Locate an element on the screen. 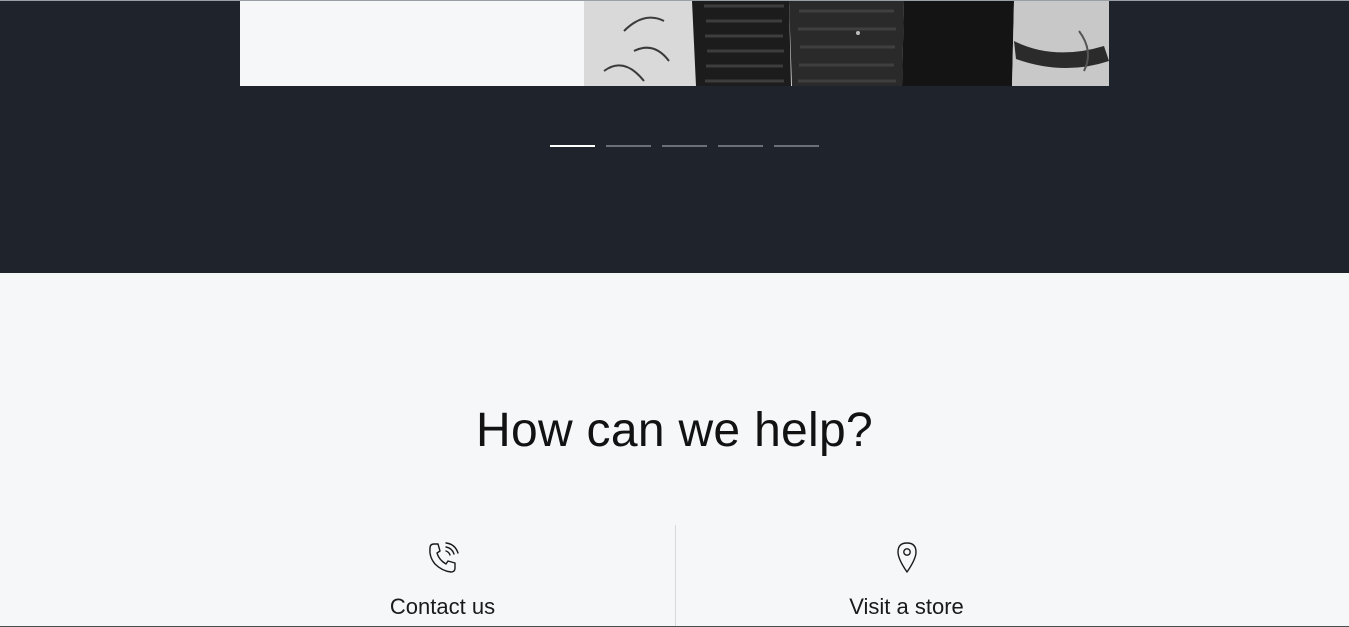  help-title: How can we help? is located at coordinates (674, 430).